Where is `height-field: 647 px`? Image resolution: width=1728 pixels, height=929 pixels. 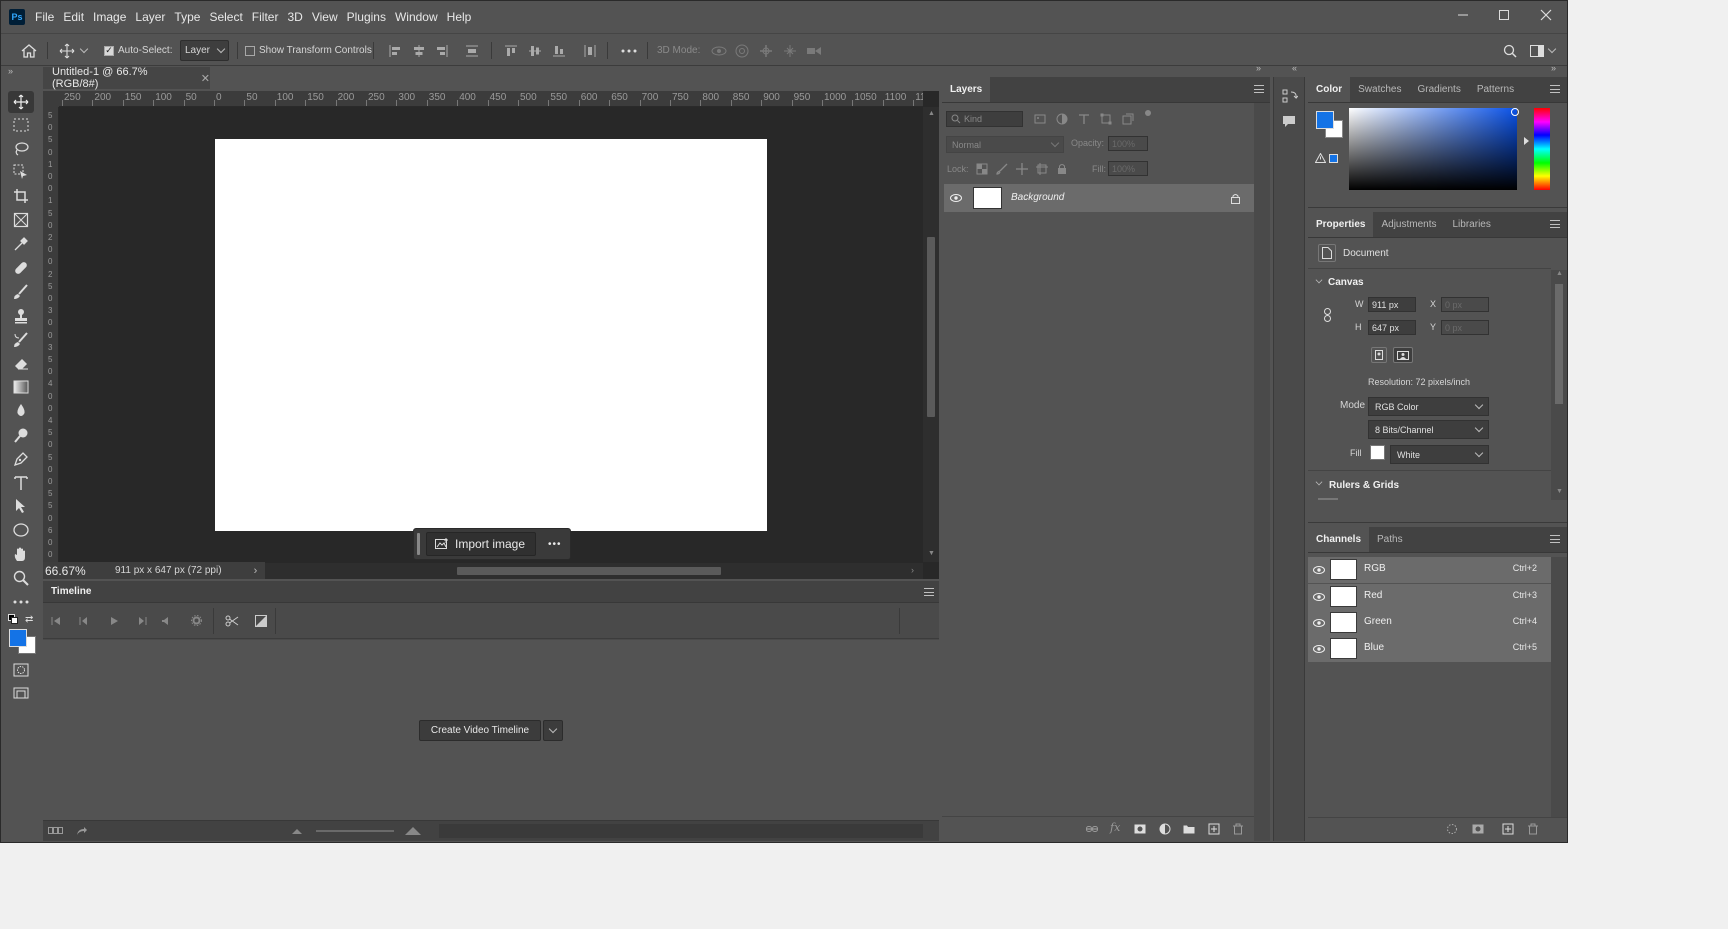
height-field: 647 px is located at coordinates (1392, 327).